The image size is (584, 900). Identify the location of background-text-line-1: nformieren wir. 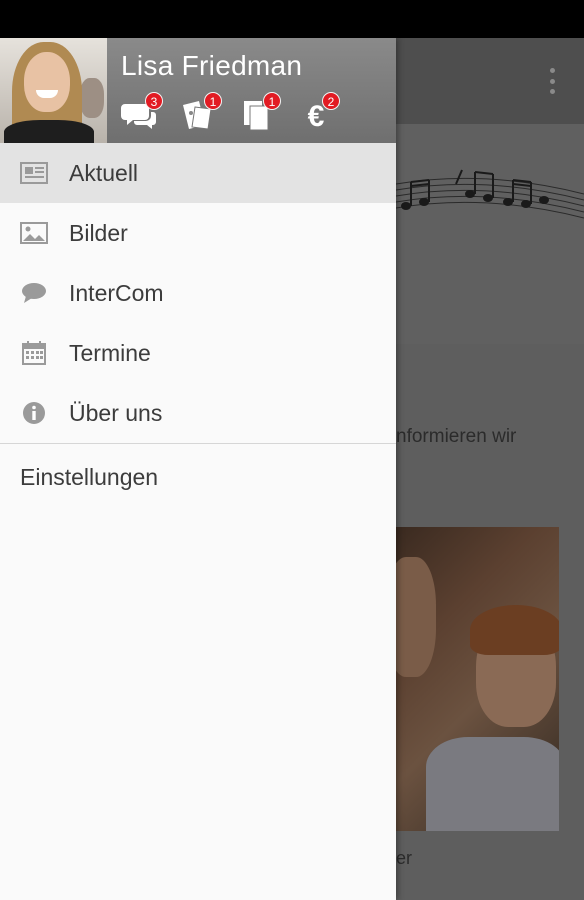
(456, 436).